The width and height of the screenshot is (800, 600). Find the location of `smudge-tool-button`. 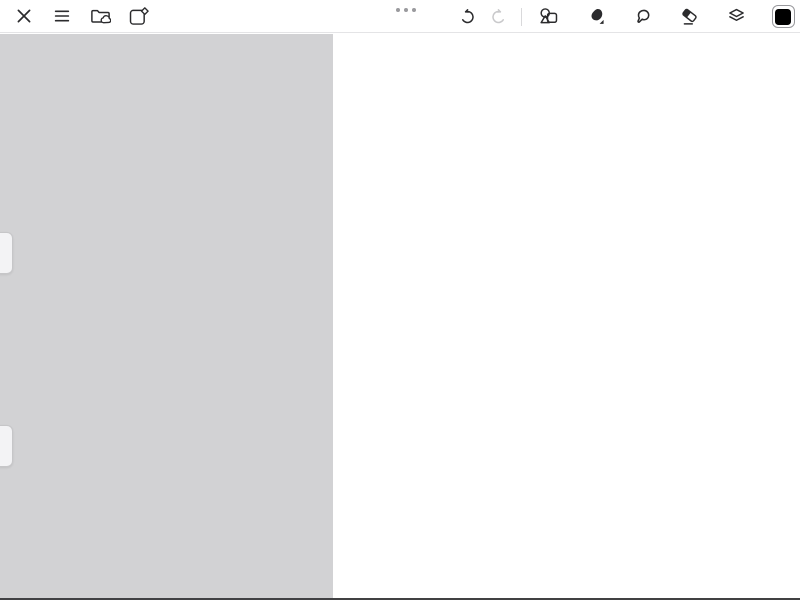

smudge-tool-button is located at coordinates (642, 17).